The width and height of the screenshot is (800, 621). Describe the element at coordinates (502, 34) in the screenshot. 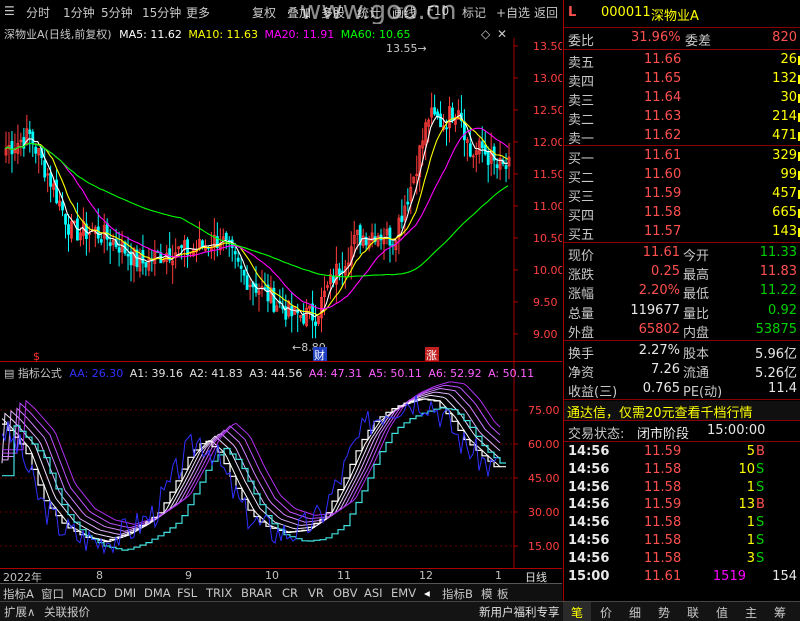

I see `close-icon: ✕` at that location.